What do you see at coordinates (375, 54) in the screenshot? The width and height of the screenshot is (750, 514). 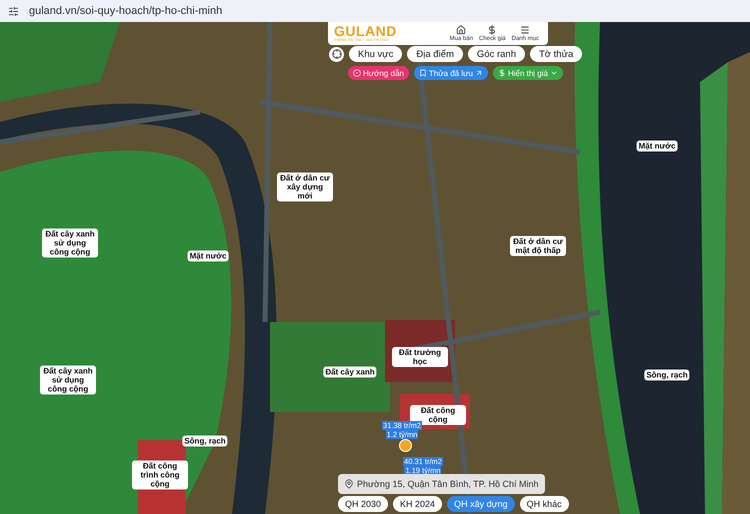 I see `search-mode-chip: Khu vực` at bounding box center [375, 54].